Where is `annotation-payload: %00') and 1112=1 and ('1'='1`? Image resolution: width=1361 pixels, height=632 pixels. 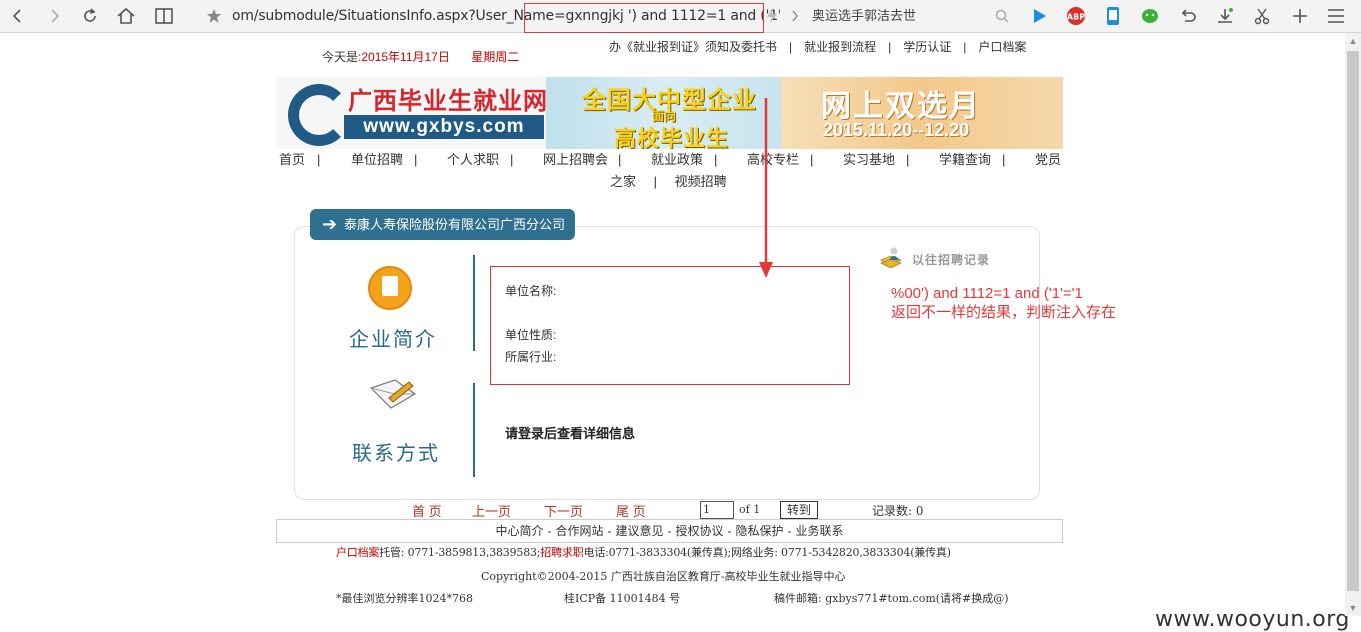 annotation-payload: %00') and 1112=1 and ('1'='1 is located at coordinates (987, 293).